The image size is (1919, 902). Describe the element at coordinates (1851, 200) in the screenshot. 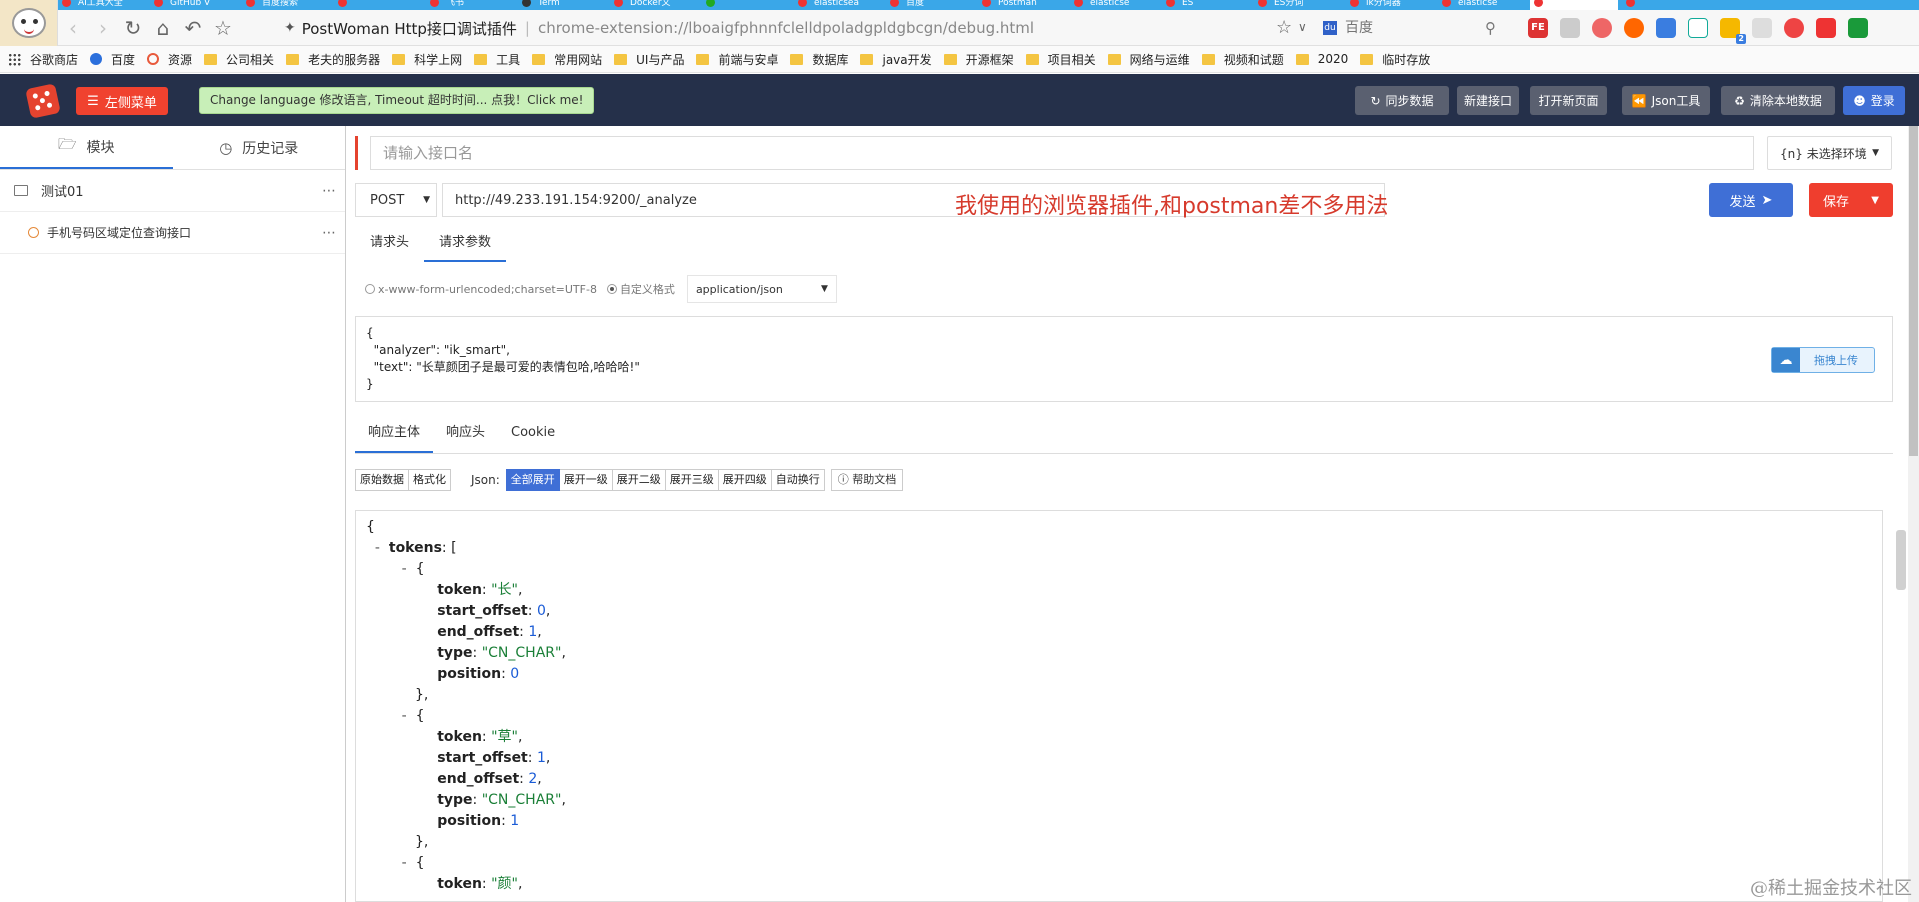

I see `save-button: 保存 ▼` at that location.